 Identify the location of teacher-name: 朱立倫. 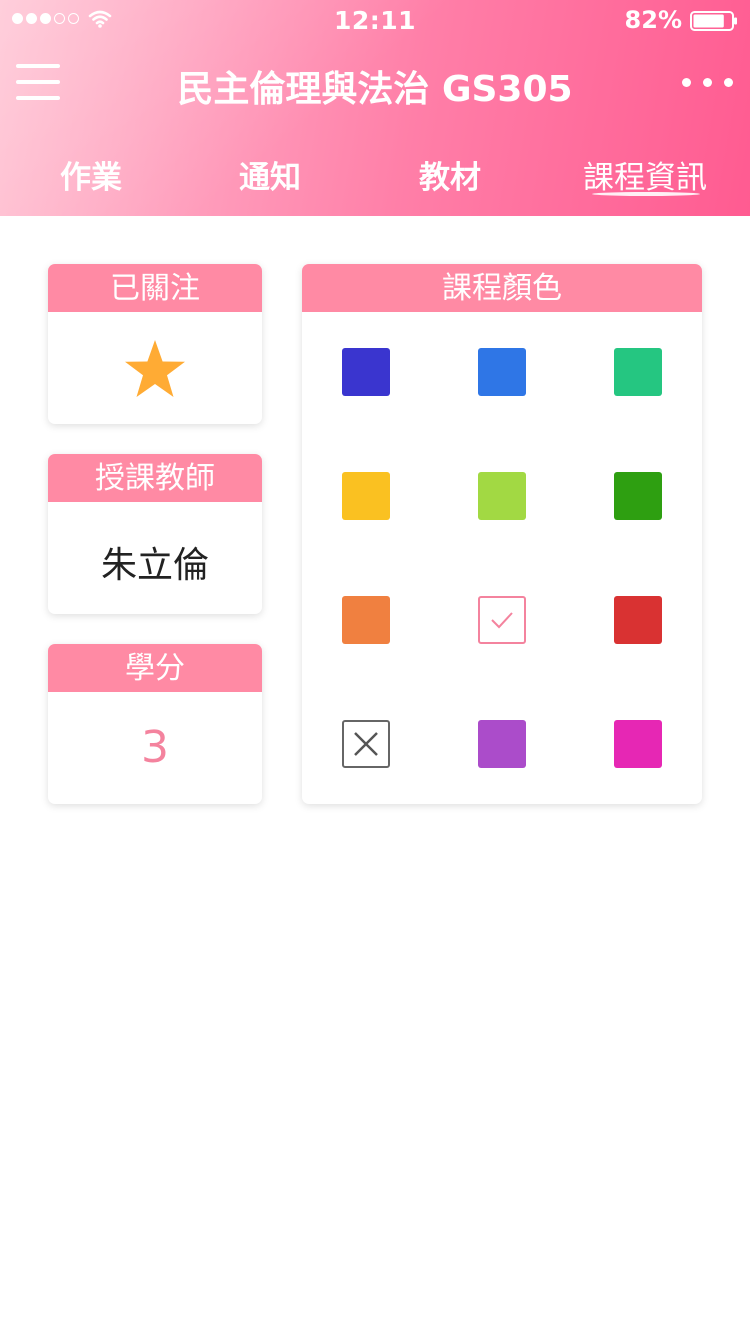
(154, 565).